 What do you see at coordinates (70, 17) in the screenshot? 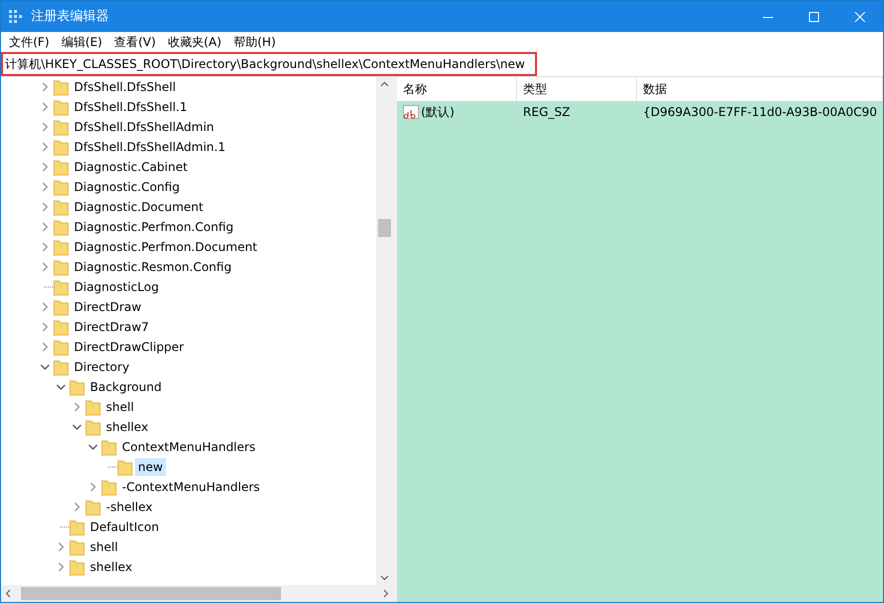
I see `window-title: 注册表编辑器` at bounding box center [70, 17].